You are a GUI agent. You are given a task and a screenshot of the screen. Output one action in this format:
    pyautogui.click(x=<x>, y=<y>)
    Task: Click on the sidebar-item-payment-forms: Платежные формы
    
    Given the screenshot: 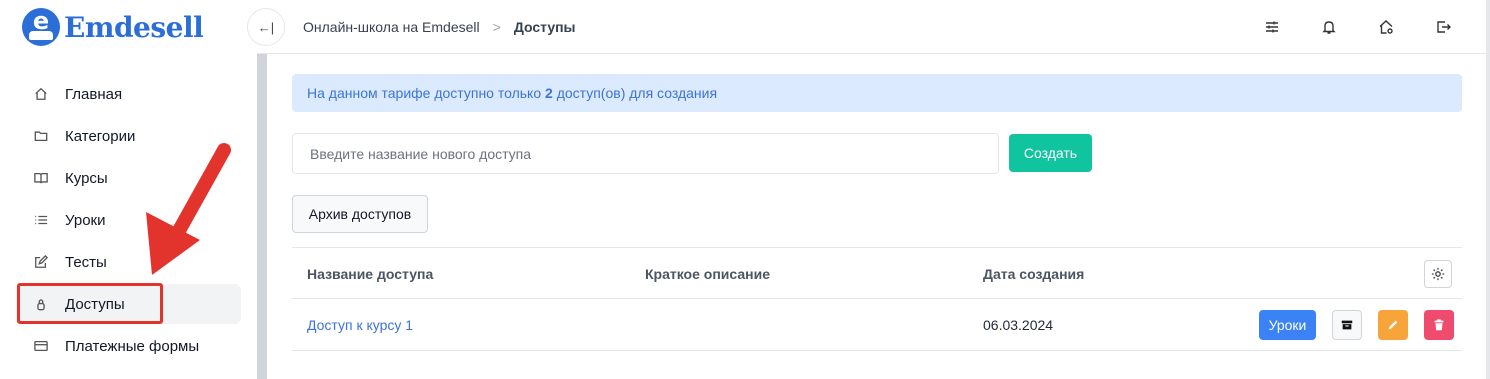 What is the action you would take?
    pyautogui.click(x=128, y=346)
    